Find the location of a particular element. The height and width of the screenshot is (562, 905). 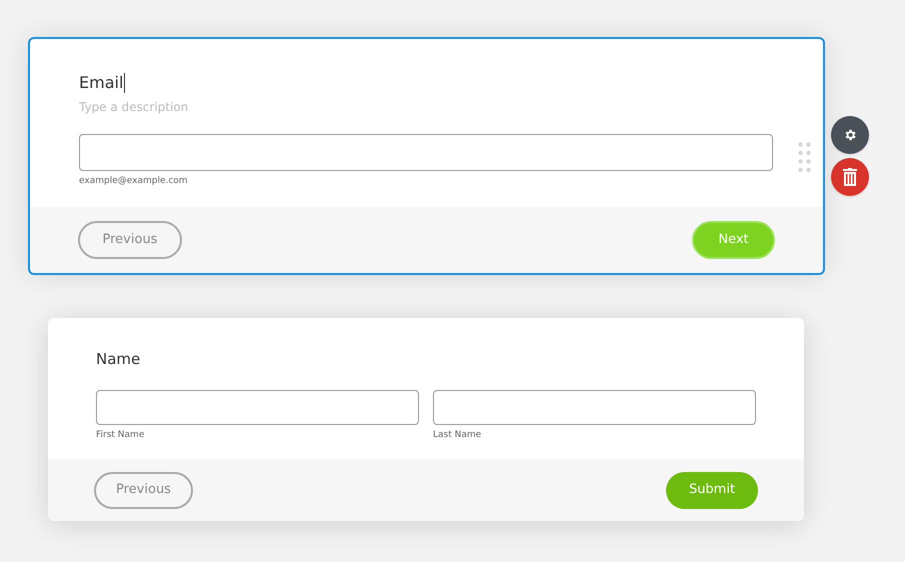

trash-icon is located at coordinates (850, 177).